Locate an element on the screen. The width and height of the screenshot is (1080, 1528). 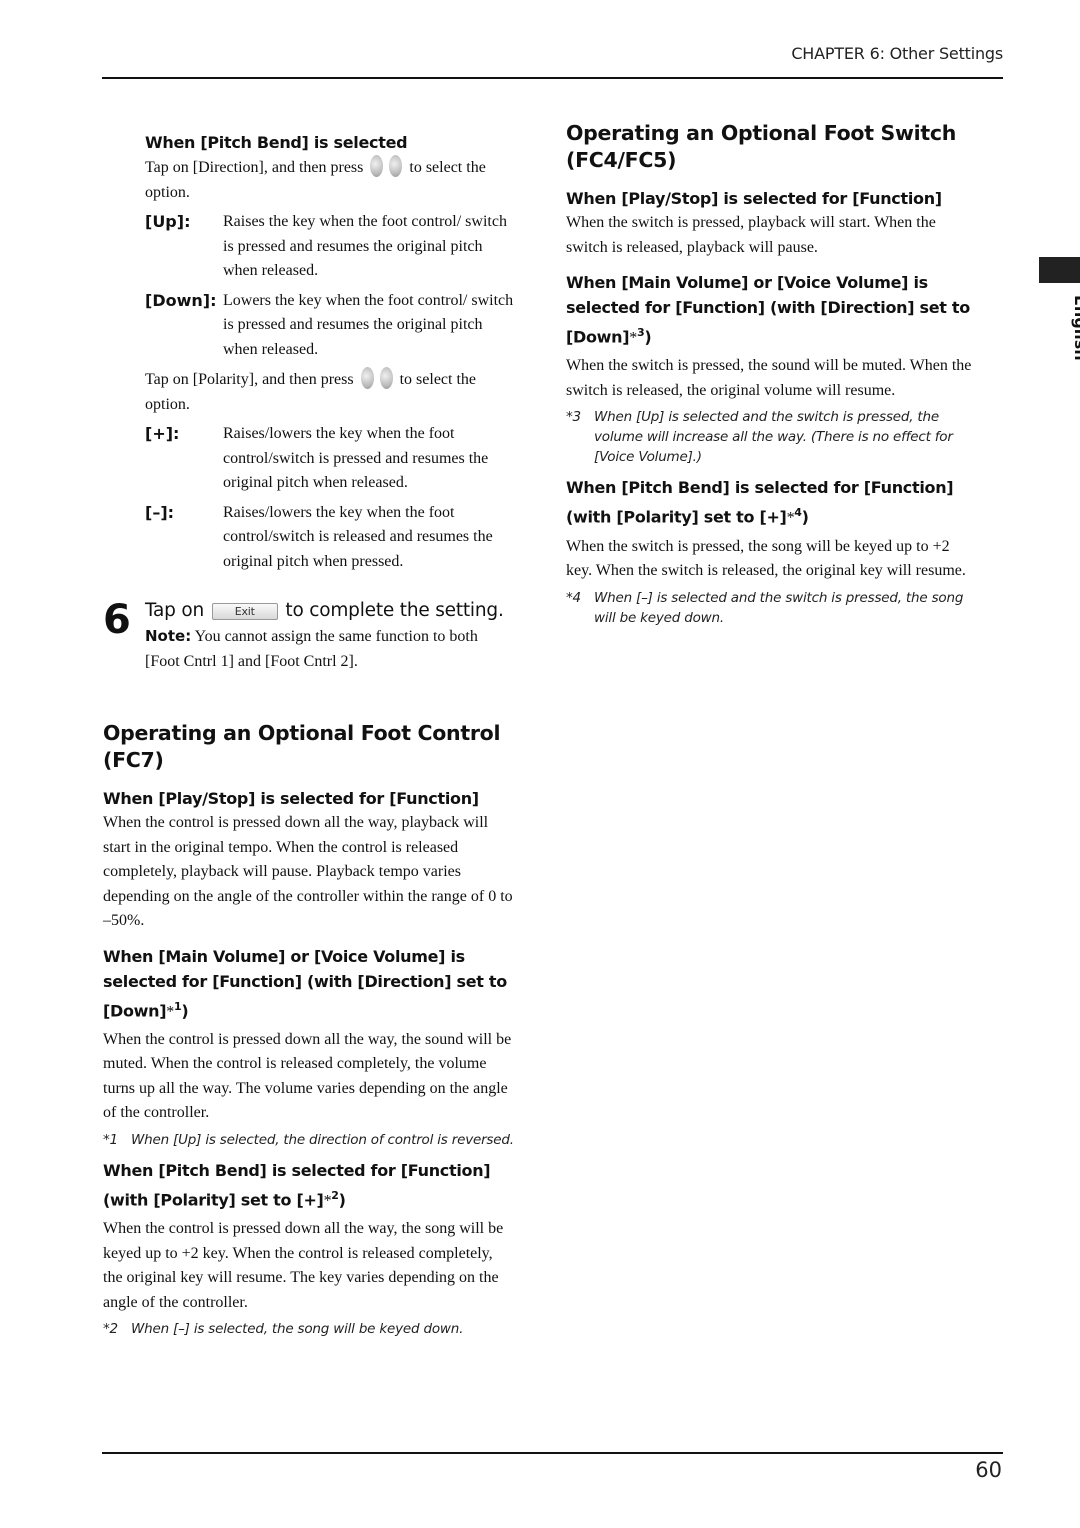
pitch-bend-heading: When [Pitch Bend] is selected is located at coordinates (276, 142).